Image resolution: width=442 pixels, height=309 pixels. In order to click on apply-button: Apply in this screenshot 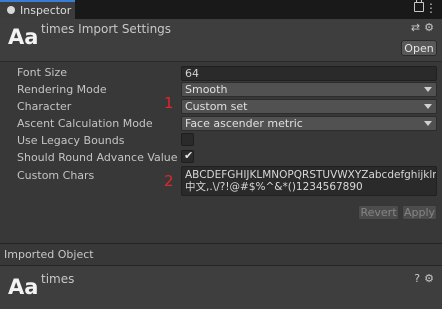, I will do `click(419, 212)`.